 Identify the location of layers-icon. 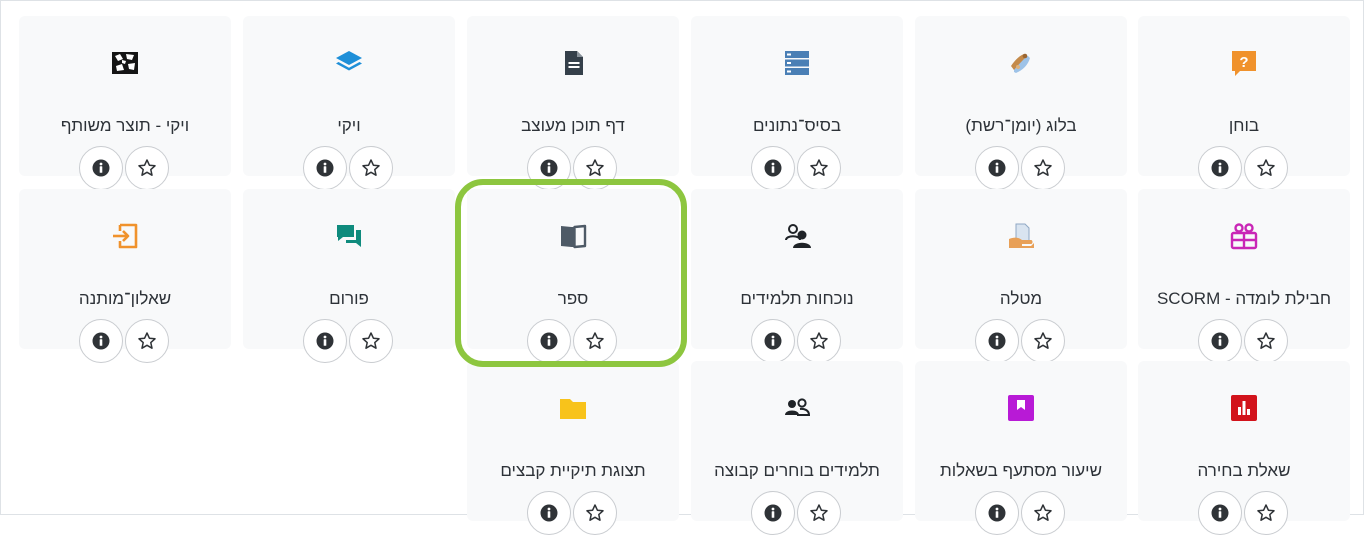
(349, 63).